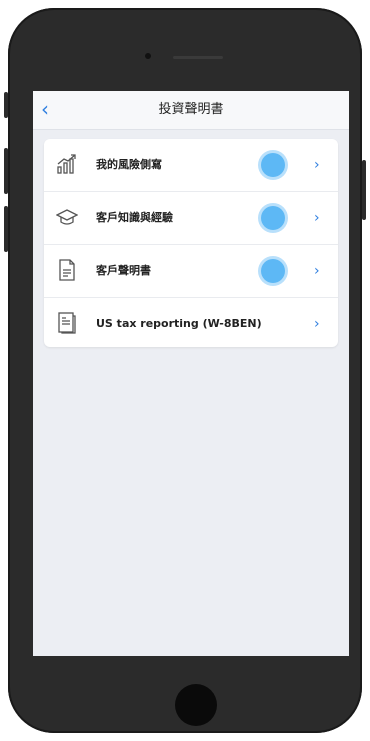 This screenshot has height=741, width=370. What do you see at coordinates (6, 229) in the screenshot?
I see `volume-down-button` at bounding box center [6, 229].